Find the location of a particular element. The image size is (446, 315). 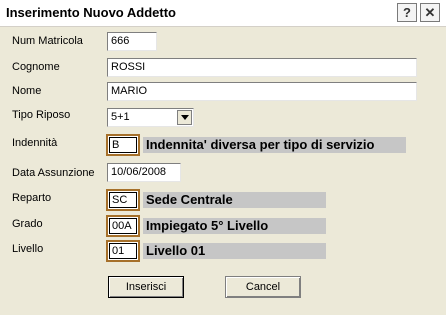

matricola-label: Num Matricola is located at coordinates (47, 41).